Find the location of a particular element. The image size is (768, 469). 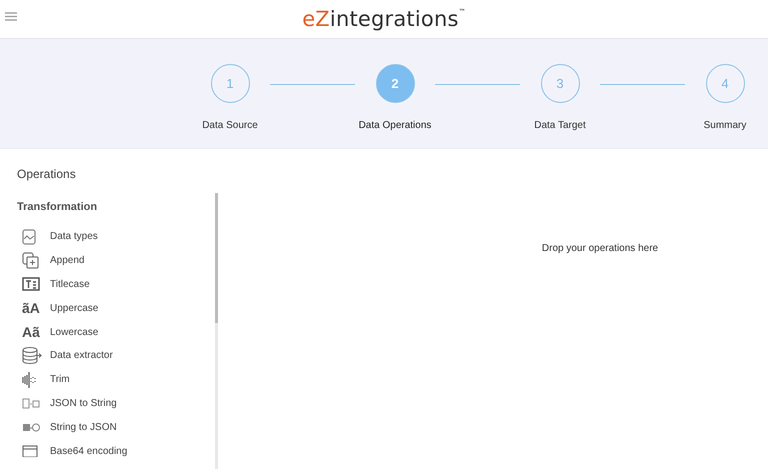

add-copy-icon is located at coordinates (30, 261).